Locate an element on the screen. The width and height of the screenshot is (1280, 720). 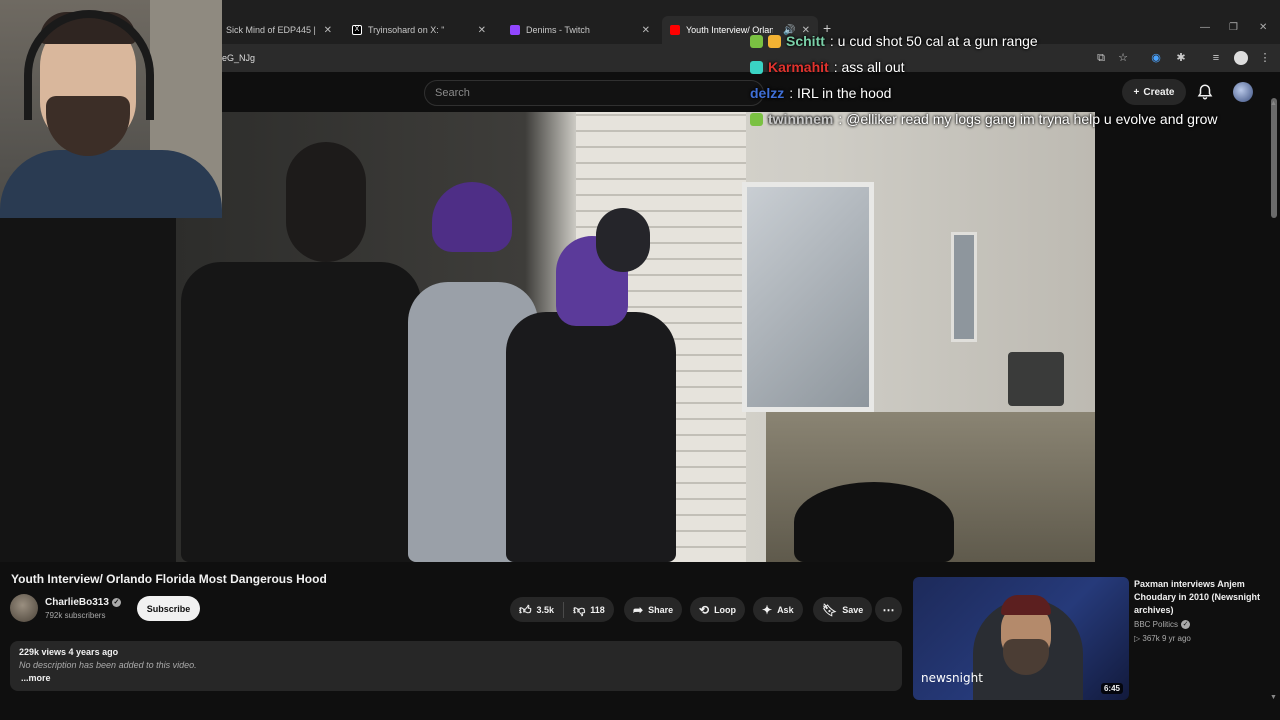
channel-name-row: CharlieBo313 ✓ is located at coordinates (83, 602).